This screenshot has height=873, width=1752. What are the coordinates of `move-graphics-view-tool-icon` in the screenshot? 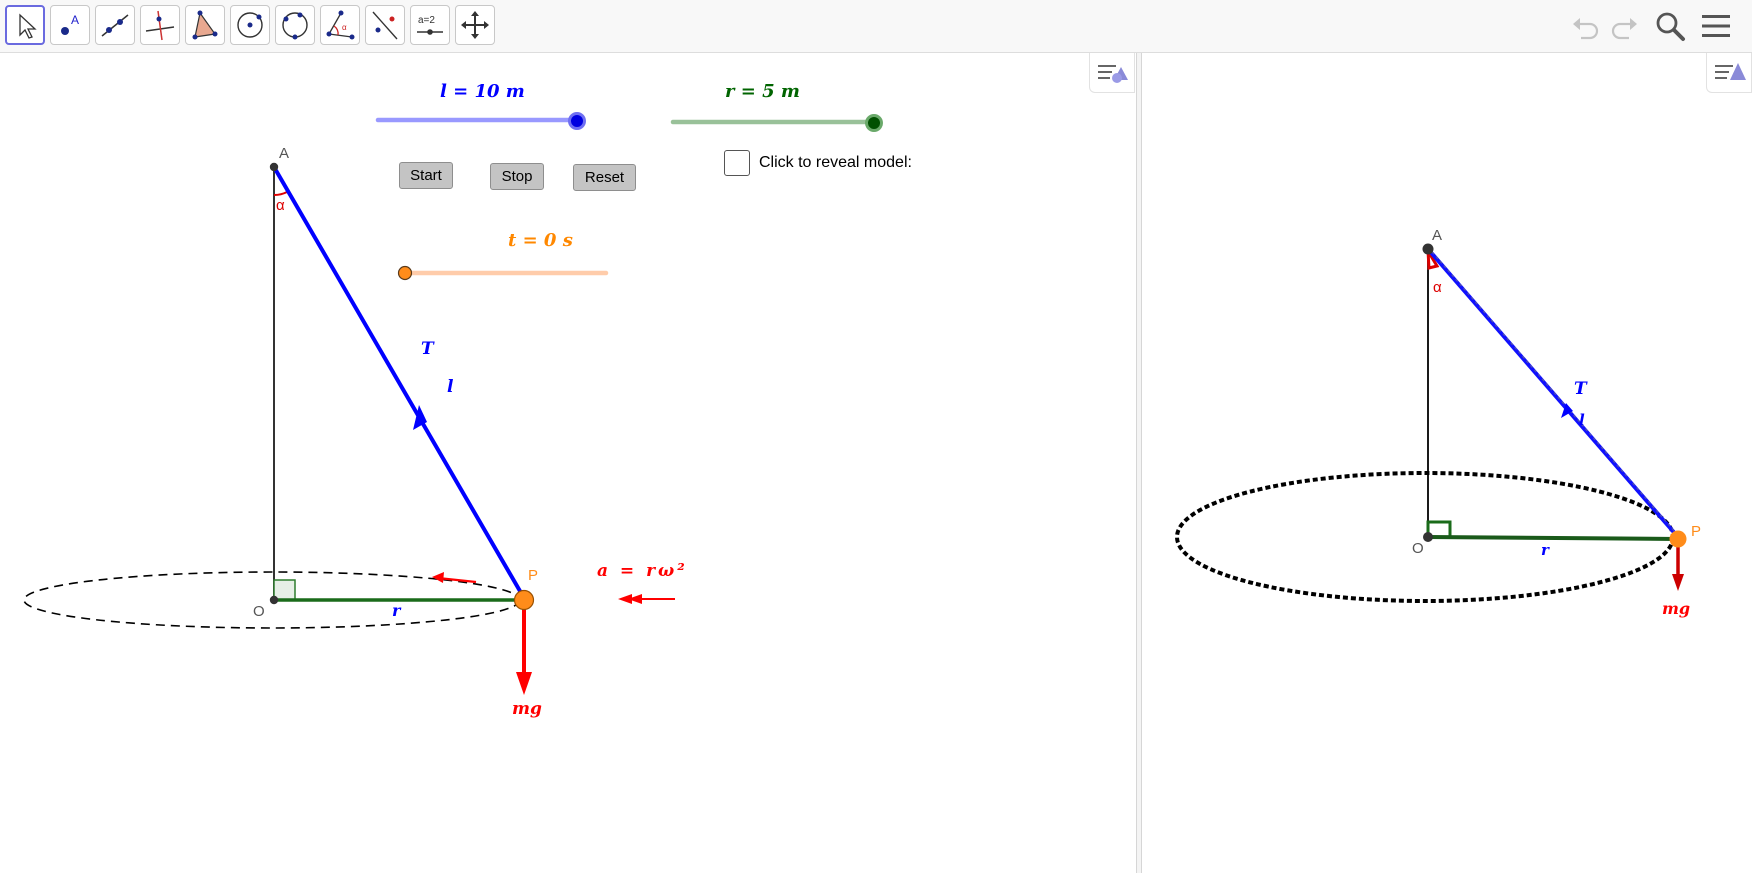 It's located at (475, 25).